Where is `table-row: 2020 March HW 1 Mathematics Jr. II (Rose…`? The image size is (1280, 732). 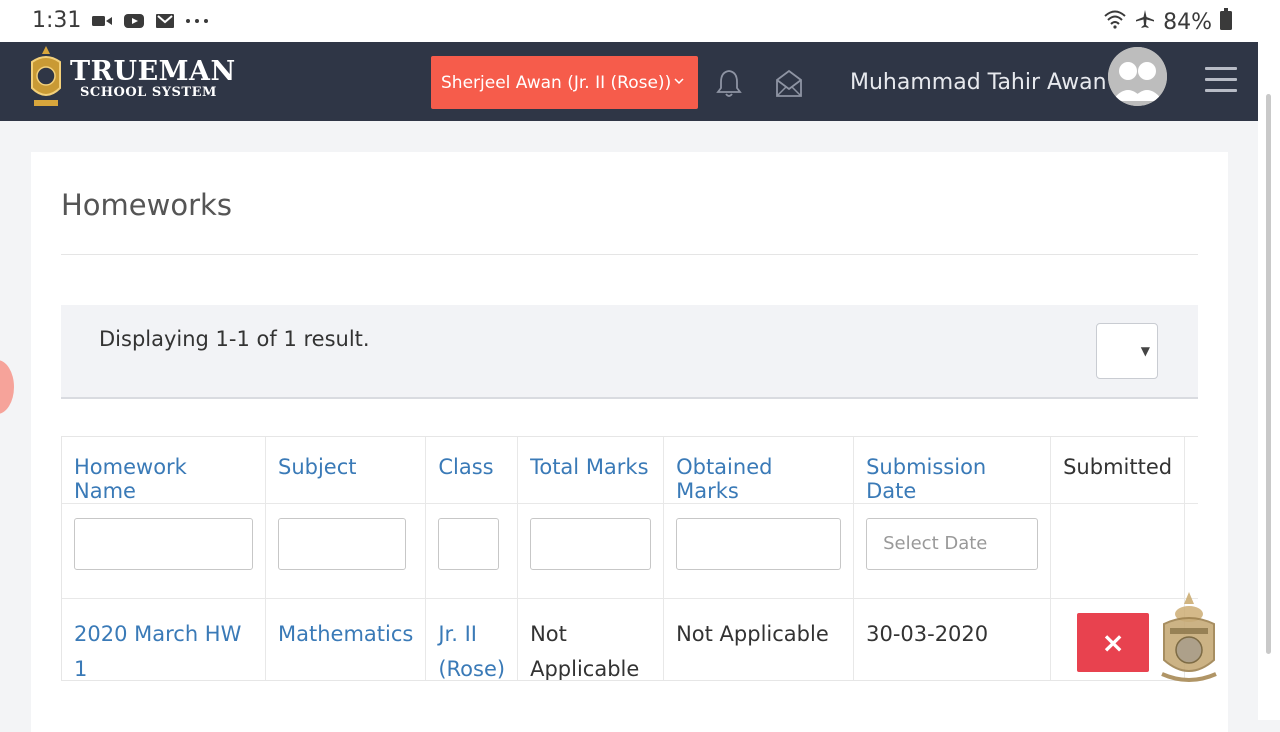
table-row: 2020 March HW 1 Mathematics Jr. II (Rose… is located at coordinates (630, 639).